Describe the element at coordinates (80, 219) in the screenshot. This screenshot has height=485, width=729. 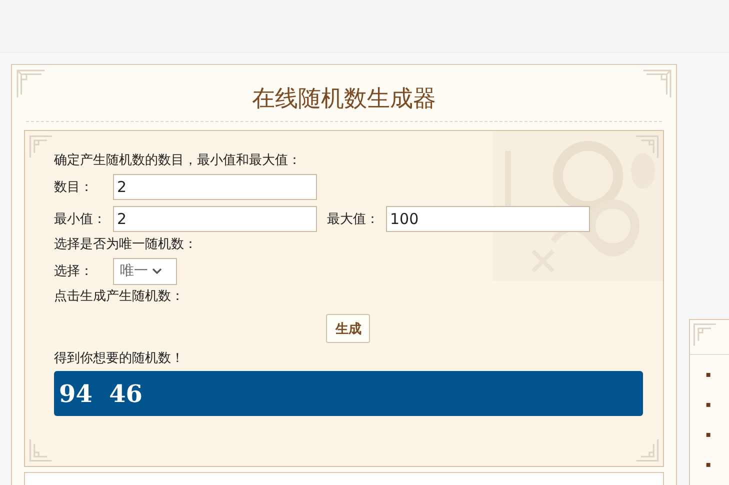
I see `field-label: 最小值：` at that location.